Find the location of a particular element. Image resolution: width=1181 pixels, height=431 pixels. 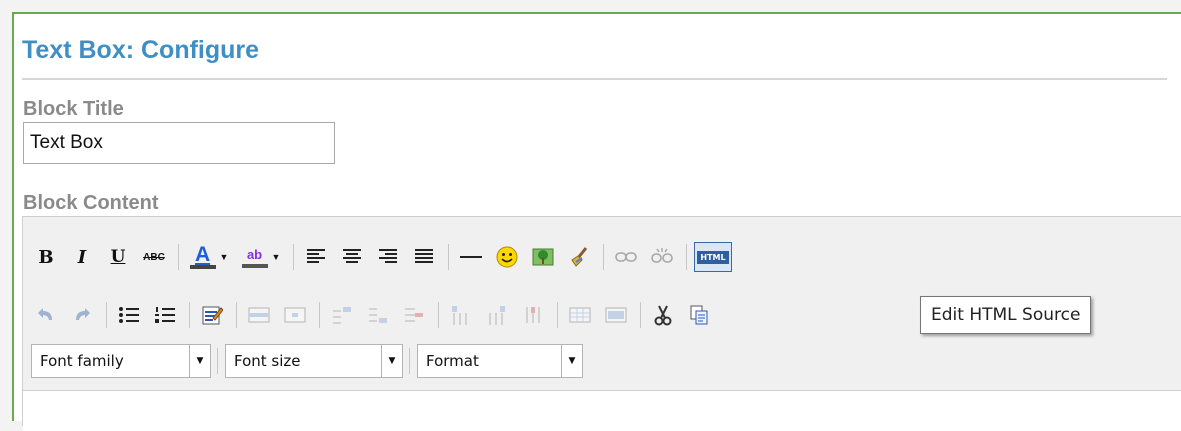

table-button is located at coordinates (580, 315).